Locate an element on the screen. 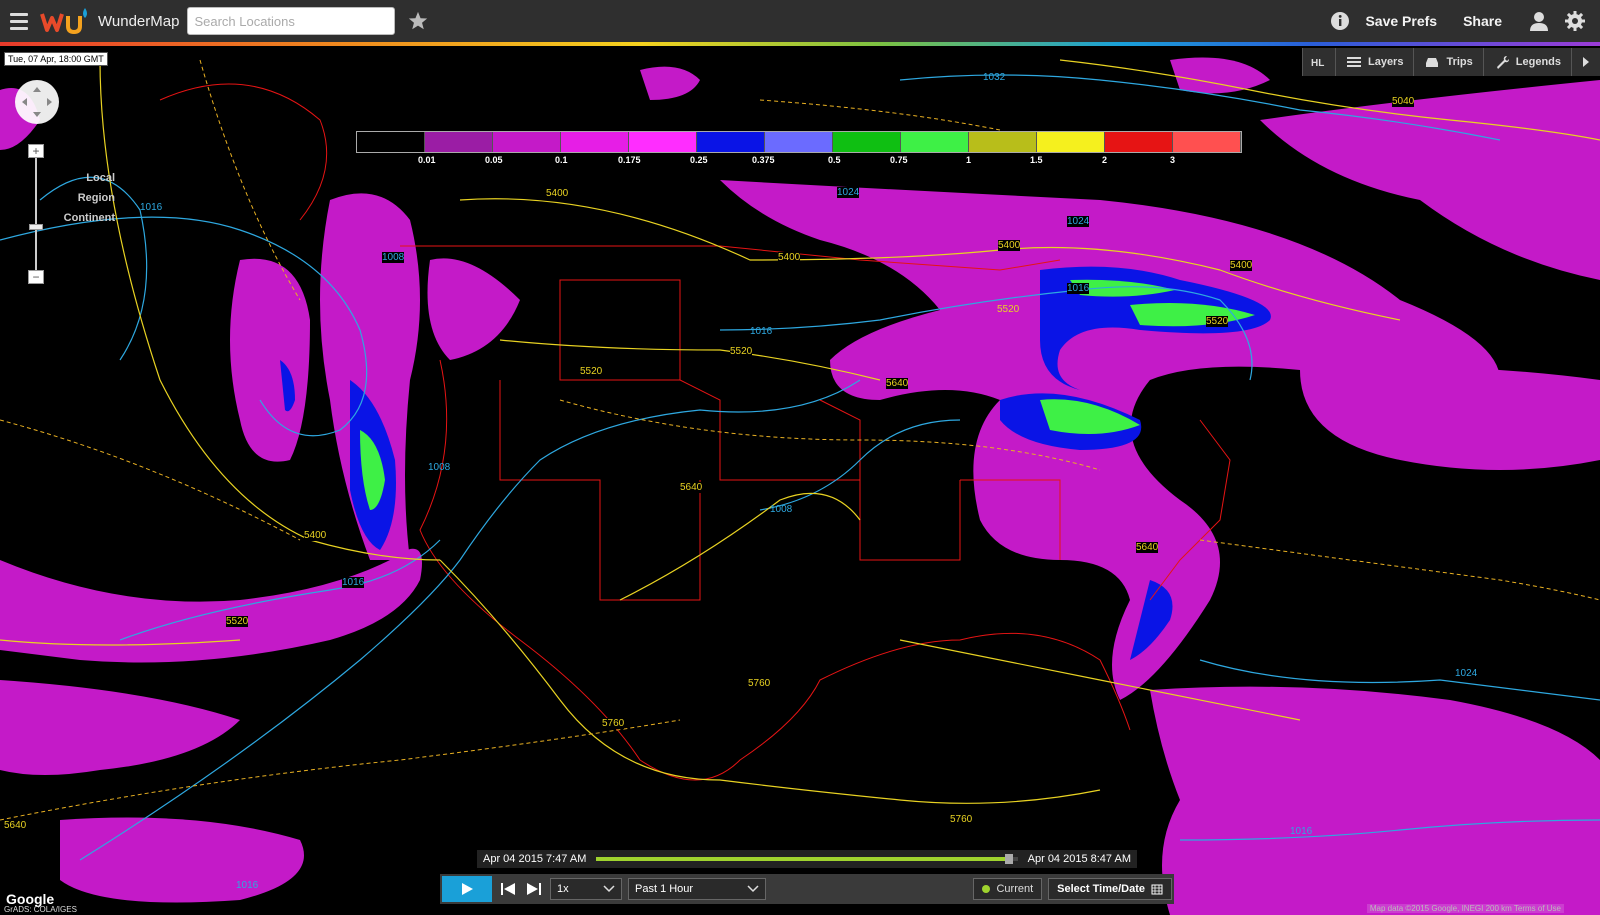  range-value: Past 1 Hour is located at coordinates (664, 889).